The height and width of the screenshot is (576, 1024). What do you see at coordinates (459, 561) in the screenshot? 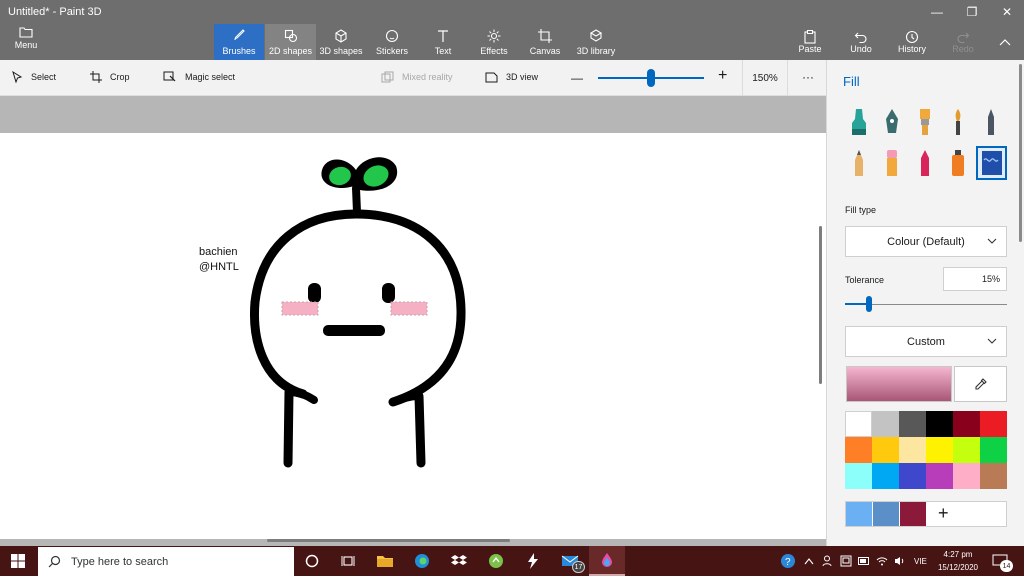
I see `dropbox-button` at bounding box center [459, 561].